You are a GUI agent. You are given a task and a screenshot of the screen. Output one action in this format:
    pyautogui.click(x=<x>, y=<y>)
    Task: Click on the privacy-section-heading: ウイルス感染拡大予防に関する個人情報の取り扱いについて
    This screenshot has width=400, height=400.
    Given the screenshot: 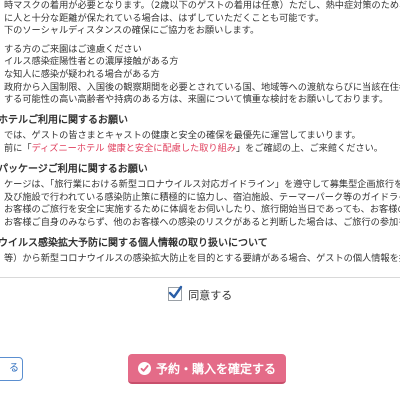 What is the action you would take?
    pyautogui.click(x=134, y=243)
    